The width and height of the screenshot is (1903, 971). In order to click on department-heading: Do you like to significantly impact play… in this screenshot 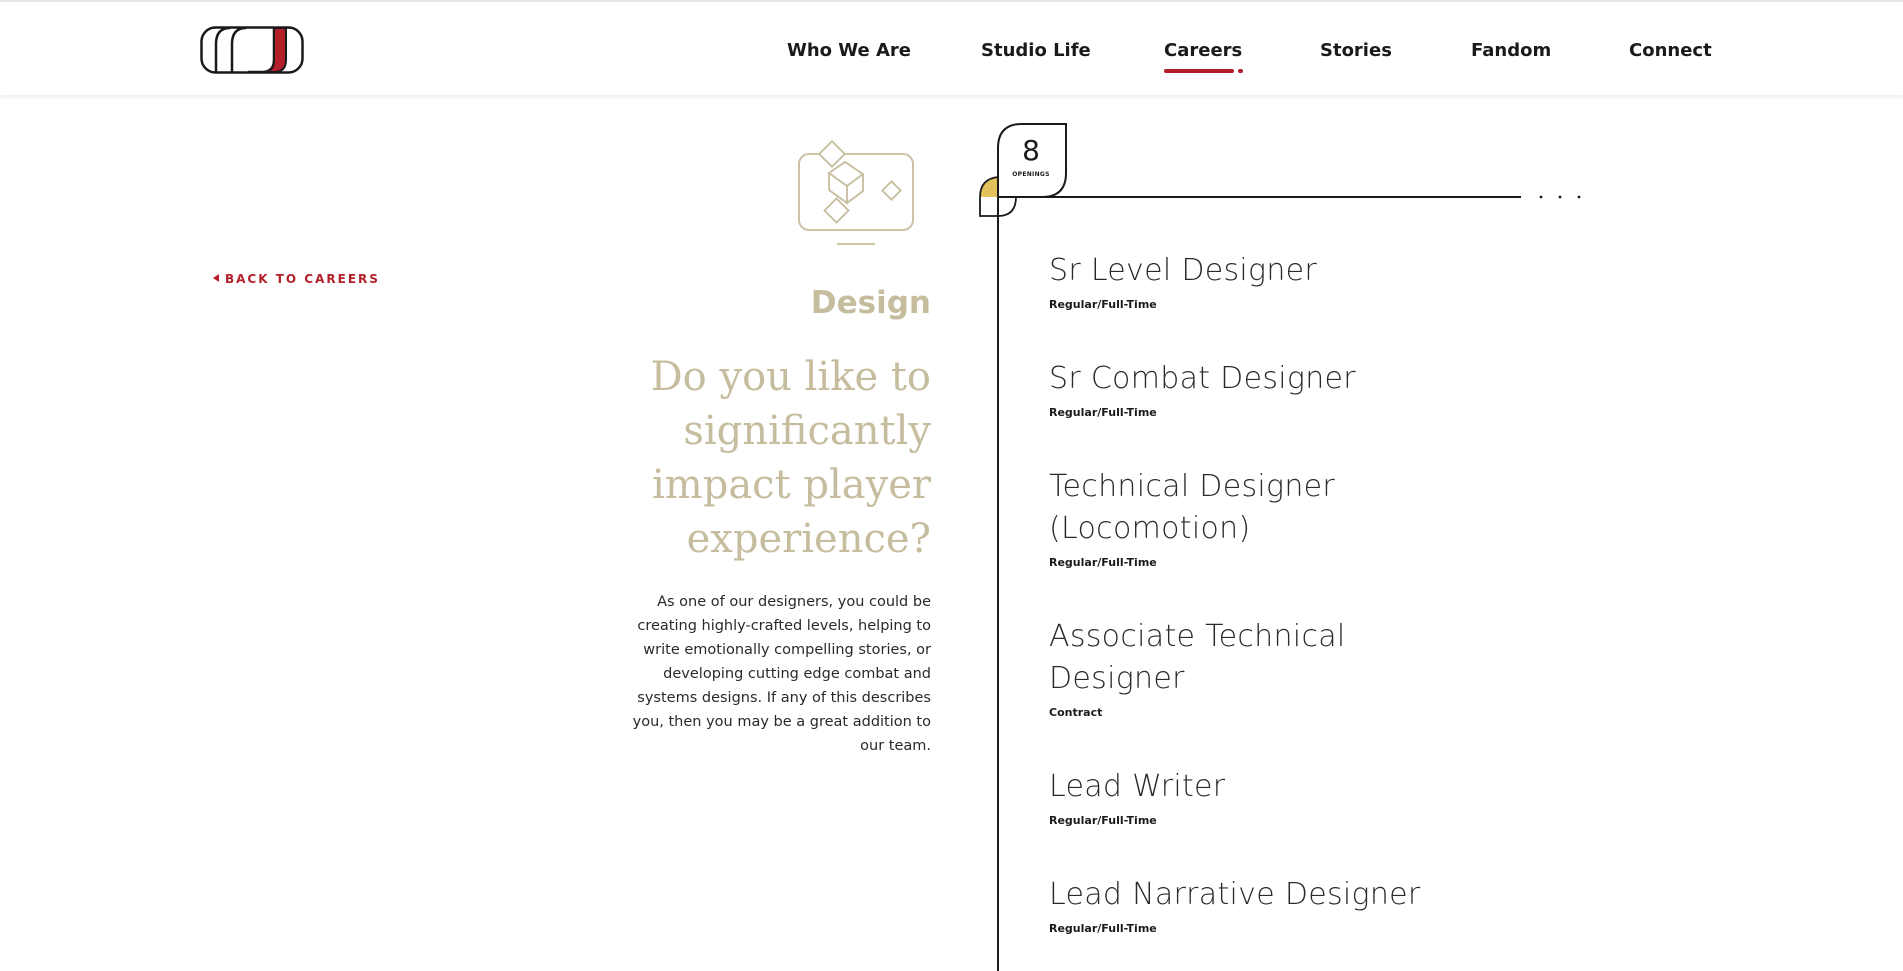, I will do `click(790, 458)`.